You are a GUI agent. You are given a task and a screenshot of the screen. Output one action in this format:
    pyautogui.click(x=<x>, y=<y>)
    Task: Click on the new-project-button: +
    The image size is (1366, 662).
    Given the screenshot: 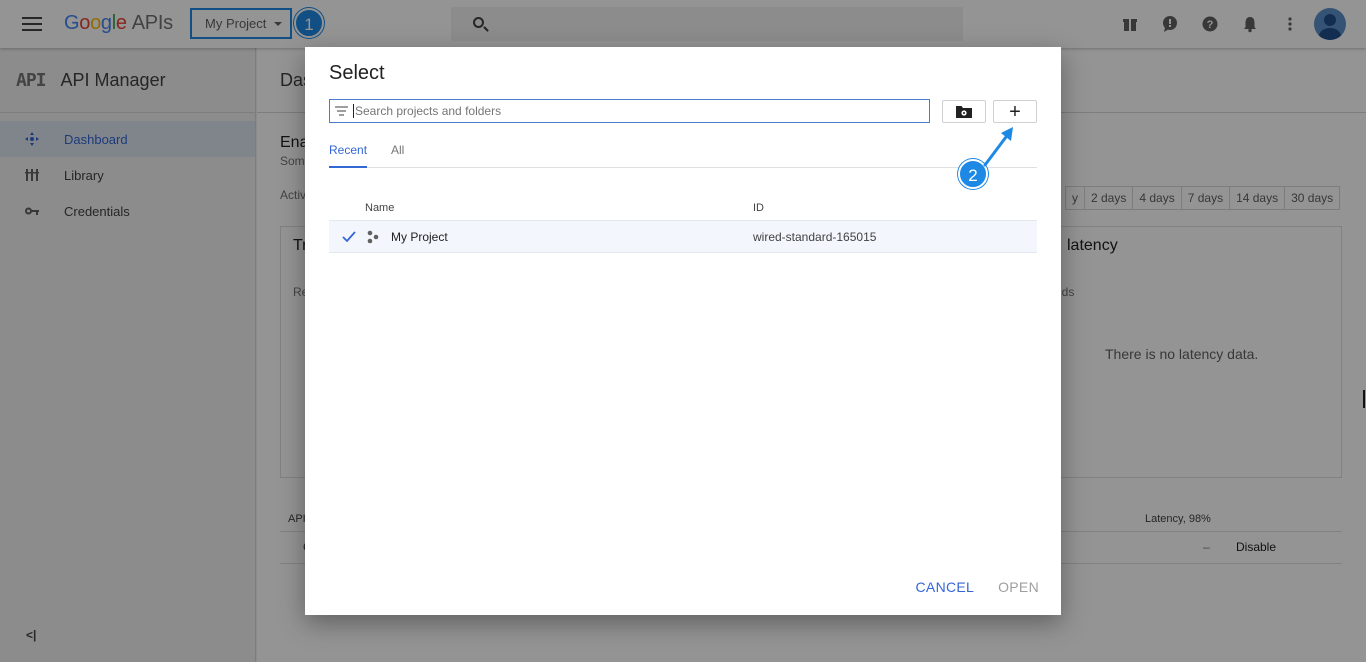 What is the action you would take?
    pyautogui.click(x=1015, y=111)
    